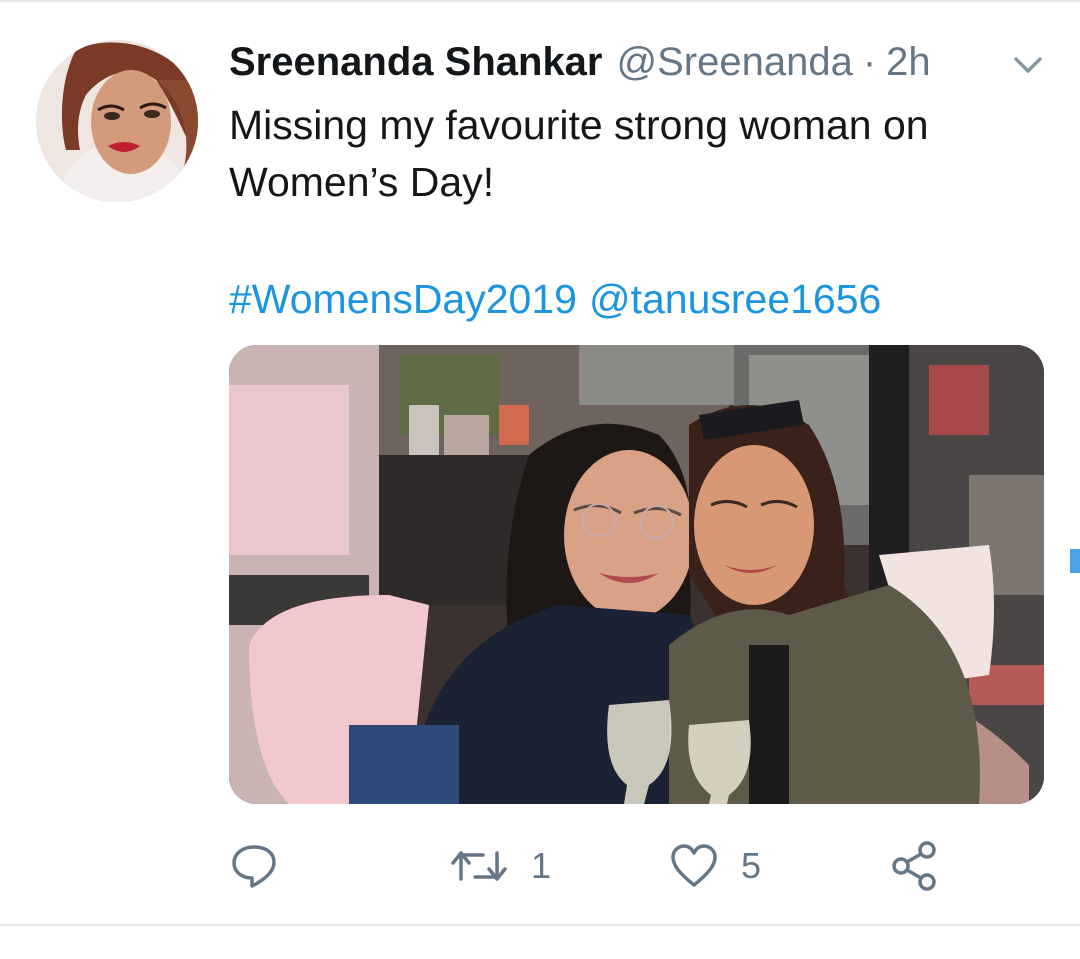 This screenshot has width=1080, height=959. What do you see at coordinates (479, 866) in the screenshot?
I see `retweet-arrows-icon` at bounding box center [479, 866].